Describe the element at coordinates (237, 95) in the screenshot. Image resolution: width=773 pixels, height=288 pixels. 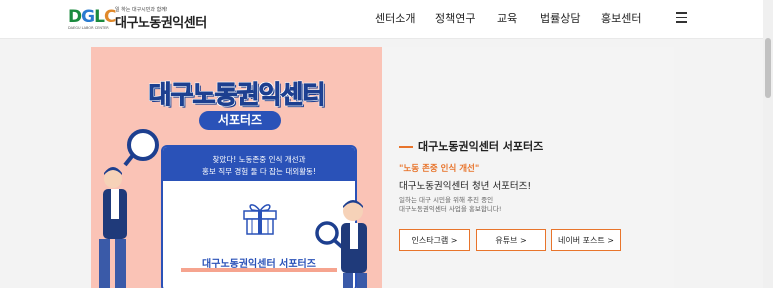
I see `banner-title: 대구노동권익센터` at that location.